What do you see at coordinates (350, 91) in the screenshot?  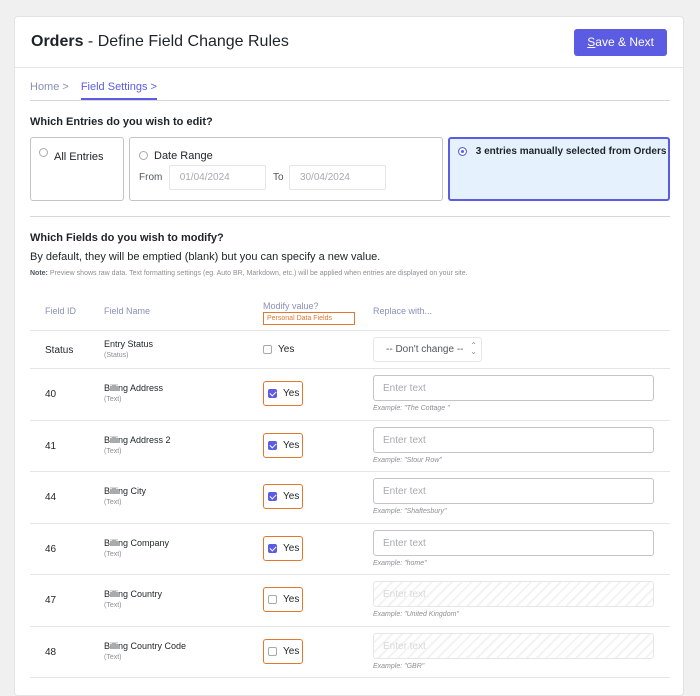 I see `breadcrumb: Home > Field Settings >` at bounding box center [350, 91].